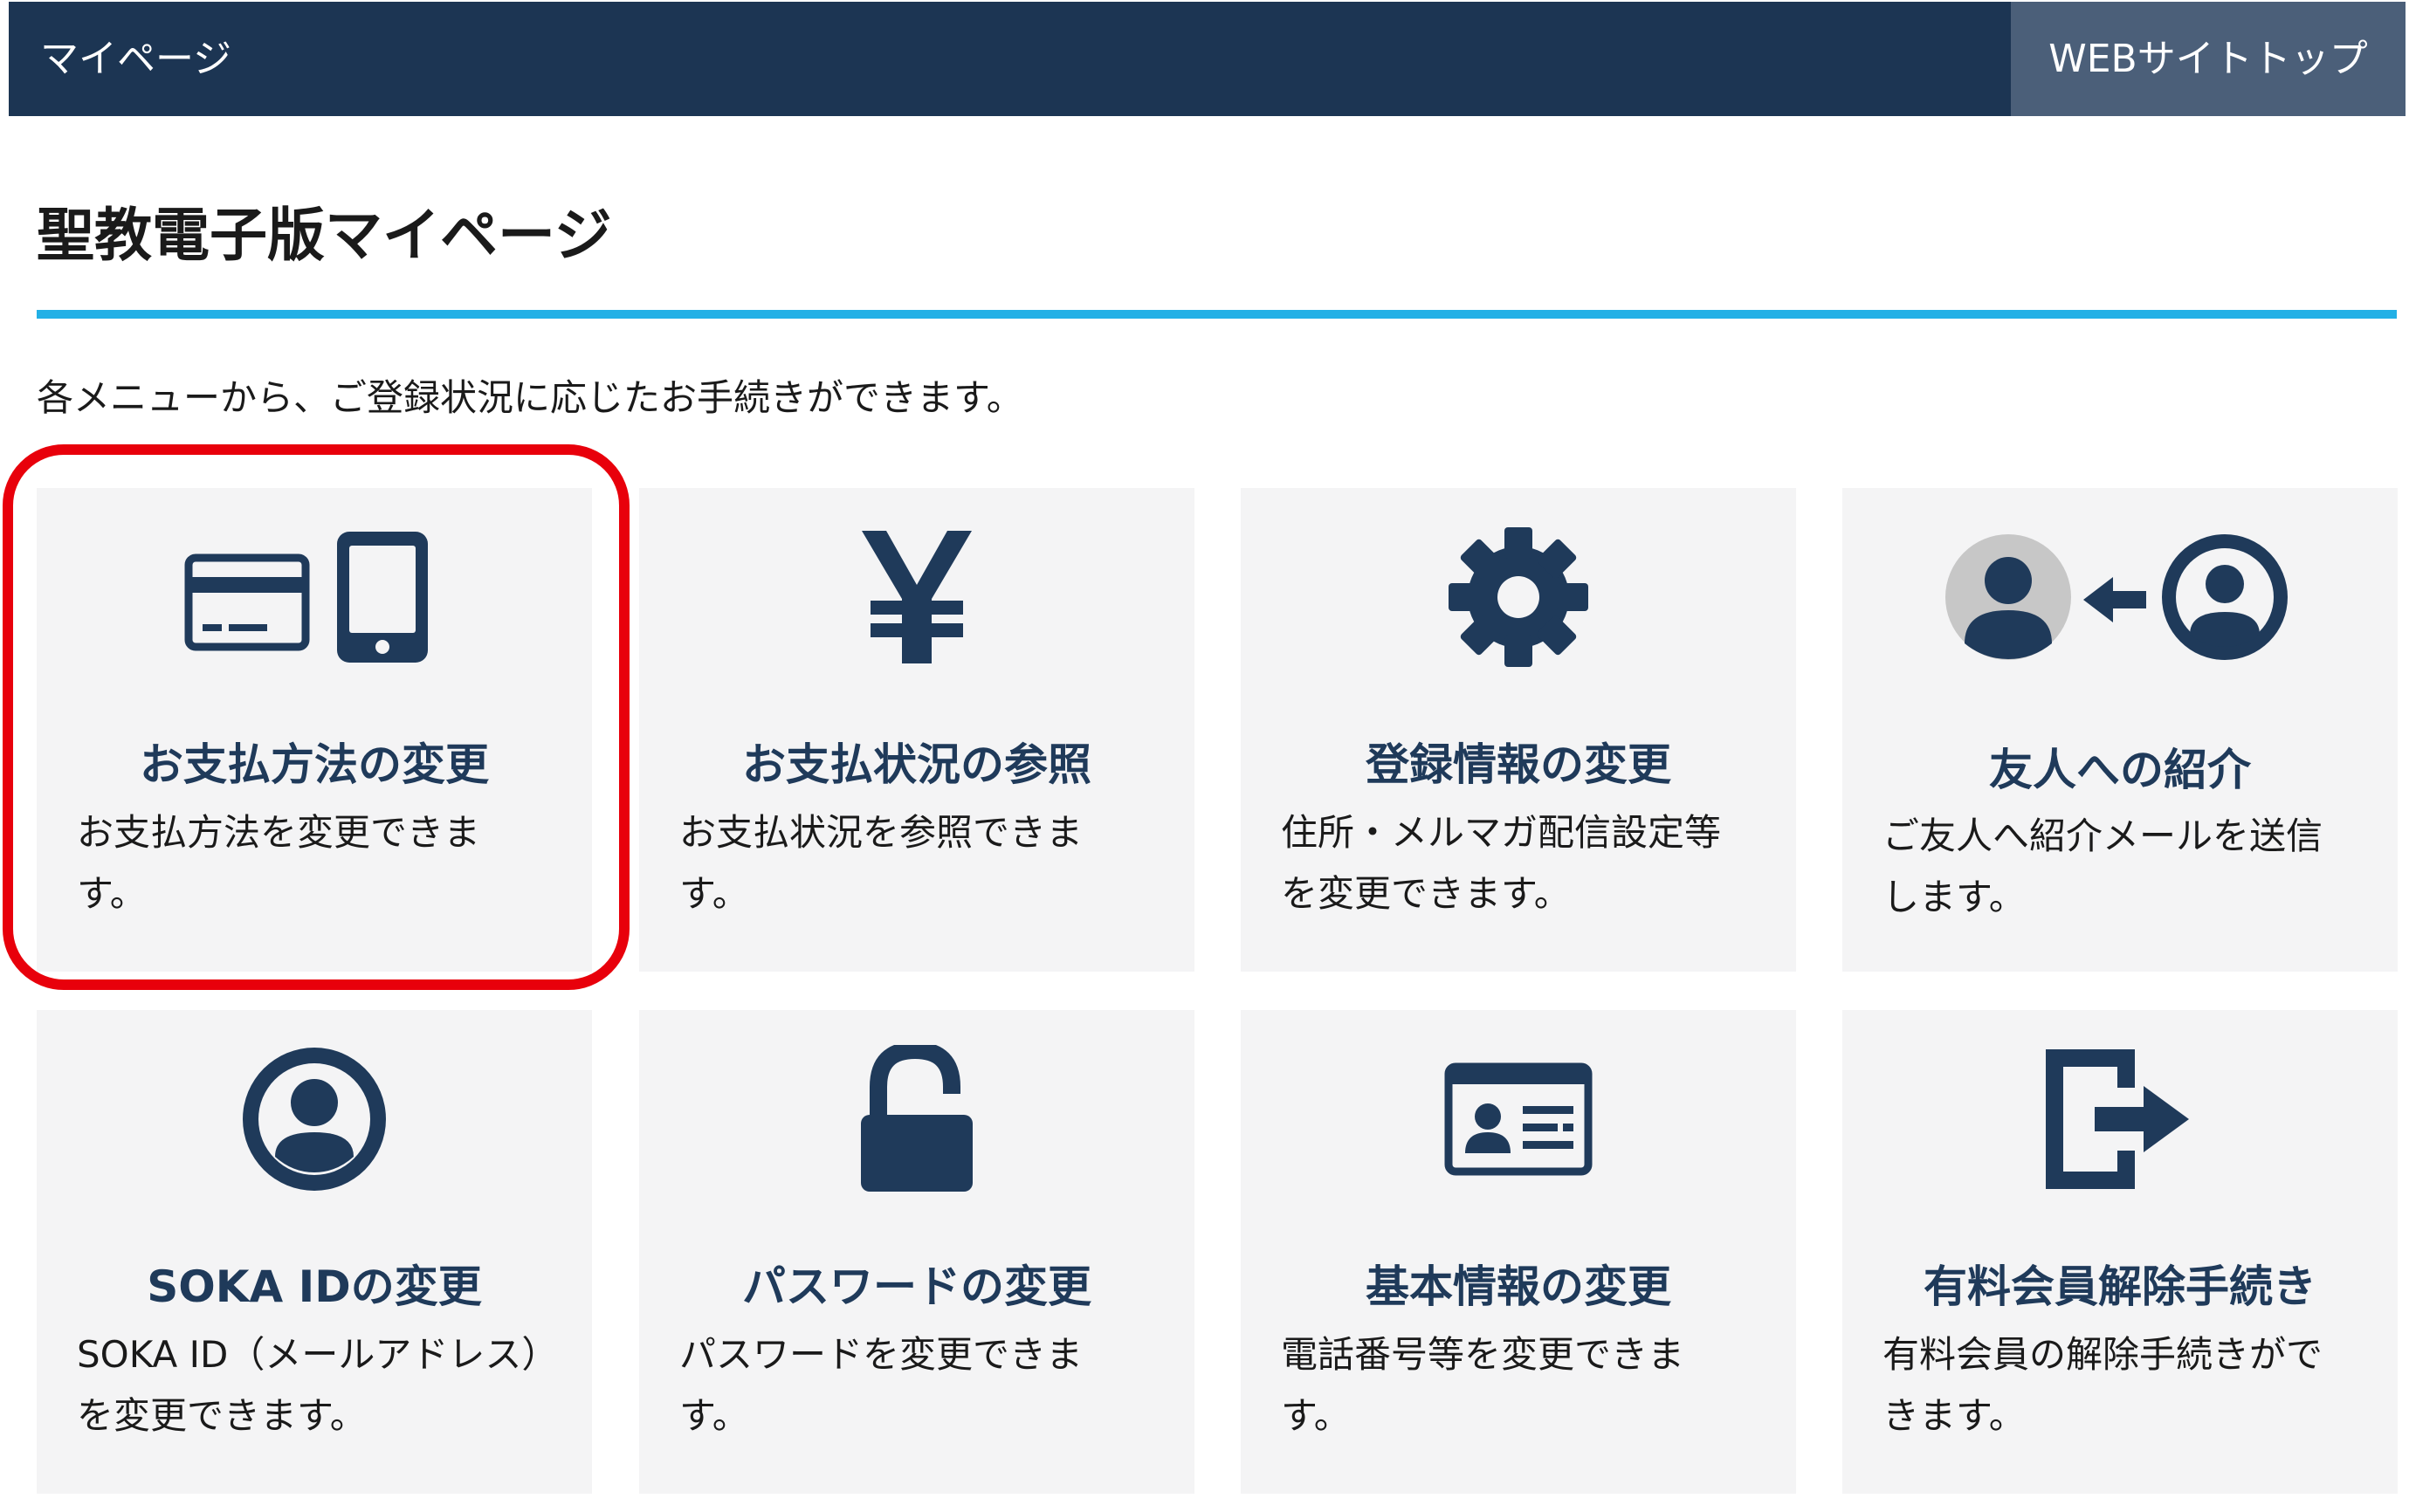 The image size is (2409, 1512). What do you see at coordinates (881, 1385) in the screenshot?
I see `card-description: パスワードを変更できます。` at bounding box center [881, 1385].